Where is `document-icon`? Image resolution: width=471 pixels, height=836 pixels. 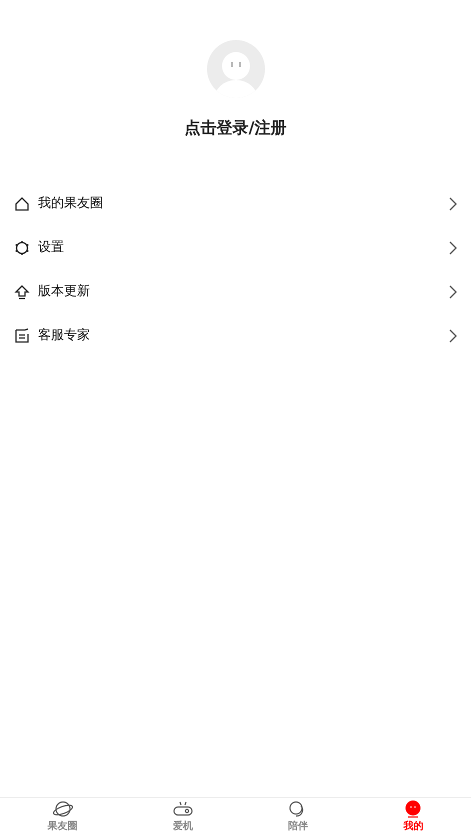 document-icon is located at coordinates (22, 336).